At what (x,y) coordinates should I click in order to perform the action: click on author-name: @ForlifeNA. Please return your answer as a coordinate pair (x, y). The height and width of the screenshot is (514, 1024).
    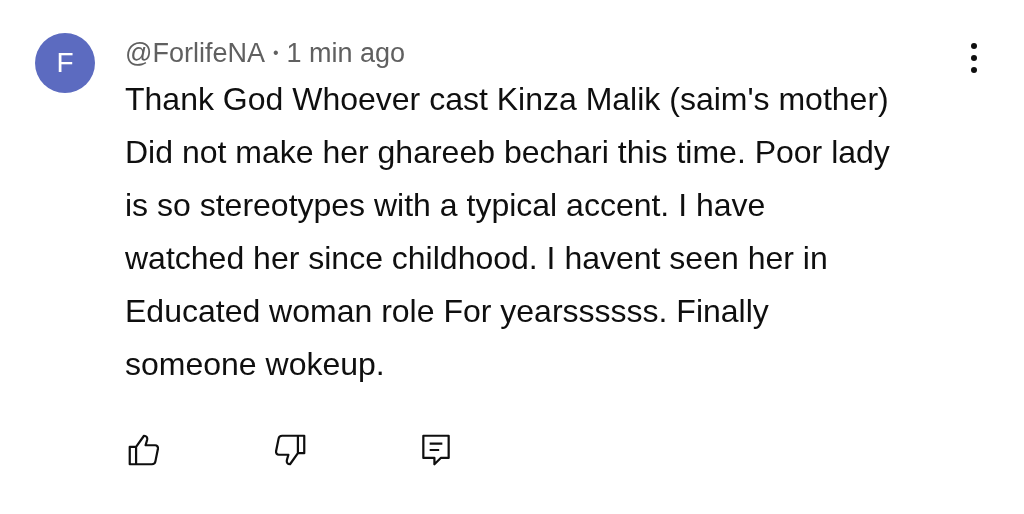
    Looking at the image, I should click on (195, 53).